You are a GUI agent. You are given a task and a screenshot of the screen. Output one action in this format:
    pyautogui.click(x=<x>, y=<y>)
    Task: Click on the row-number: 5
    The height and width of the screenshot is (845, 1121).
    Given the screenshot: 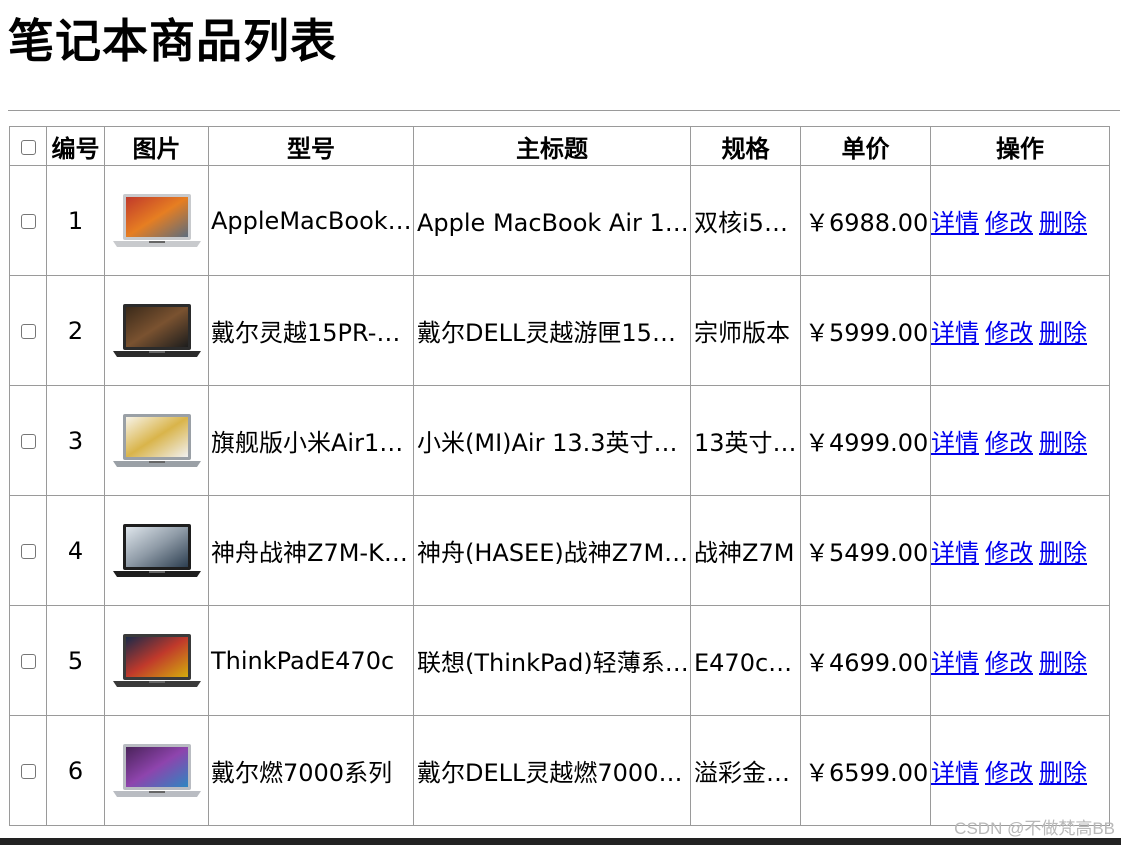 What is the action you would take?
    pyautogui.click(x=75, y=660)
    